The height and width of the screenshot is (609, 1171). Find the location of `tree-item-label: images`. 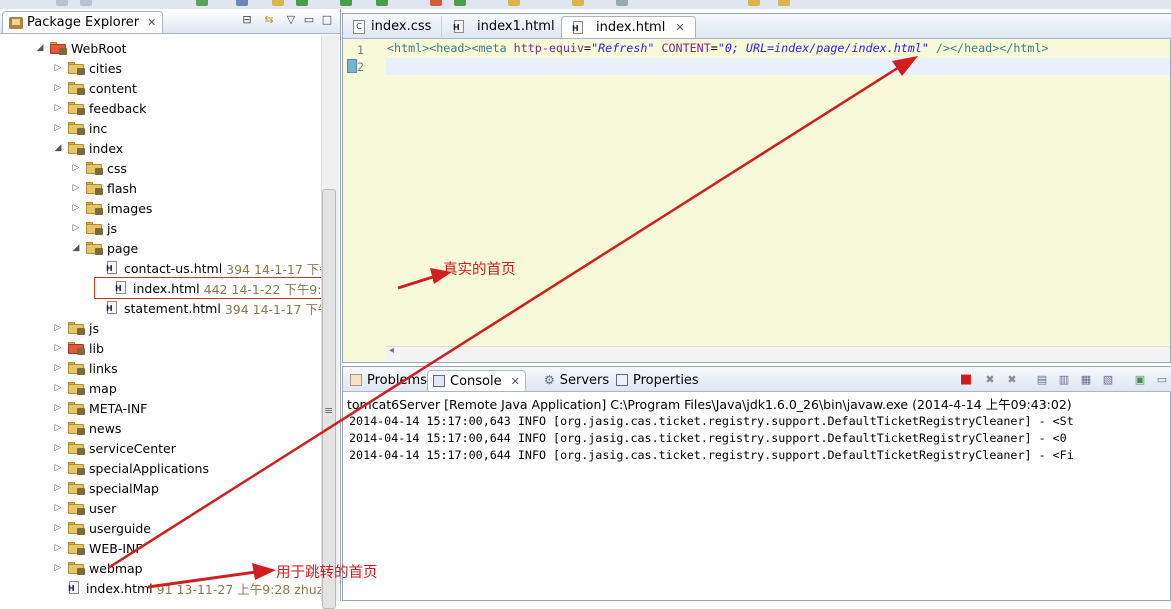

tree-item-label: images is located at coordinates (130, 208).